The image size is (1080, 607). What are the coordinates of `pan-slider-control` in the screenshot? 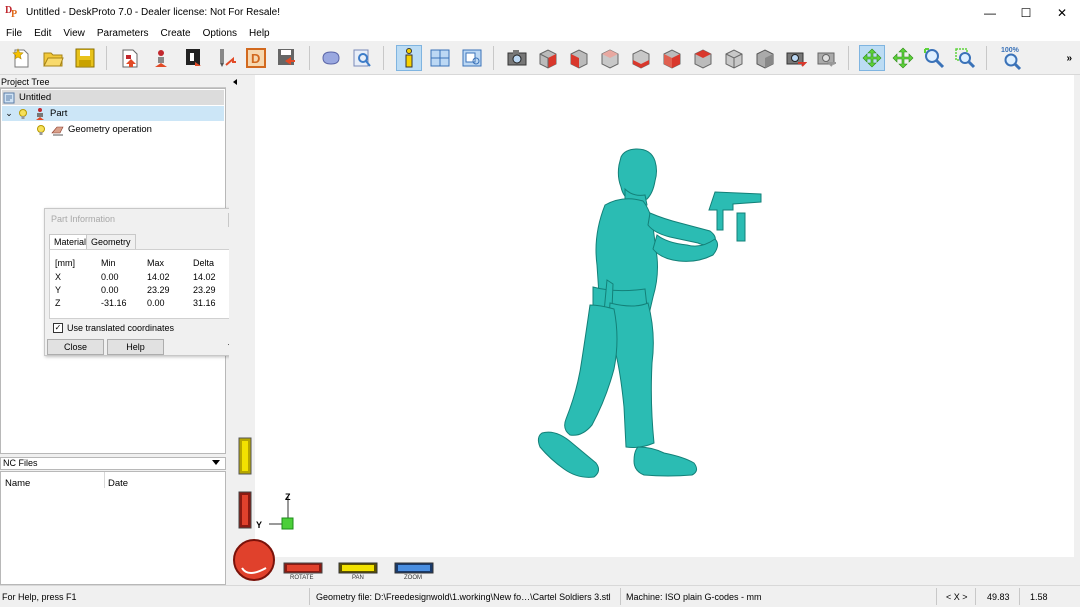 It's located at (358, 568).